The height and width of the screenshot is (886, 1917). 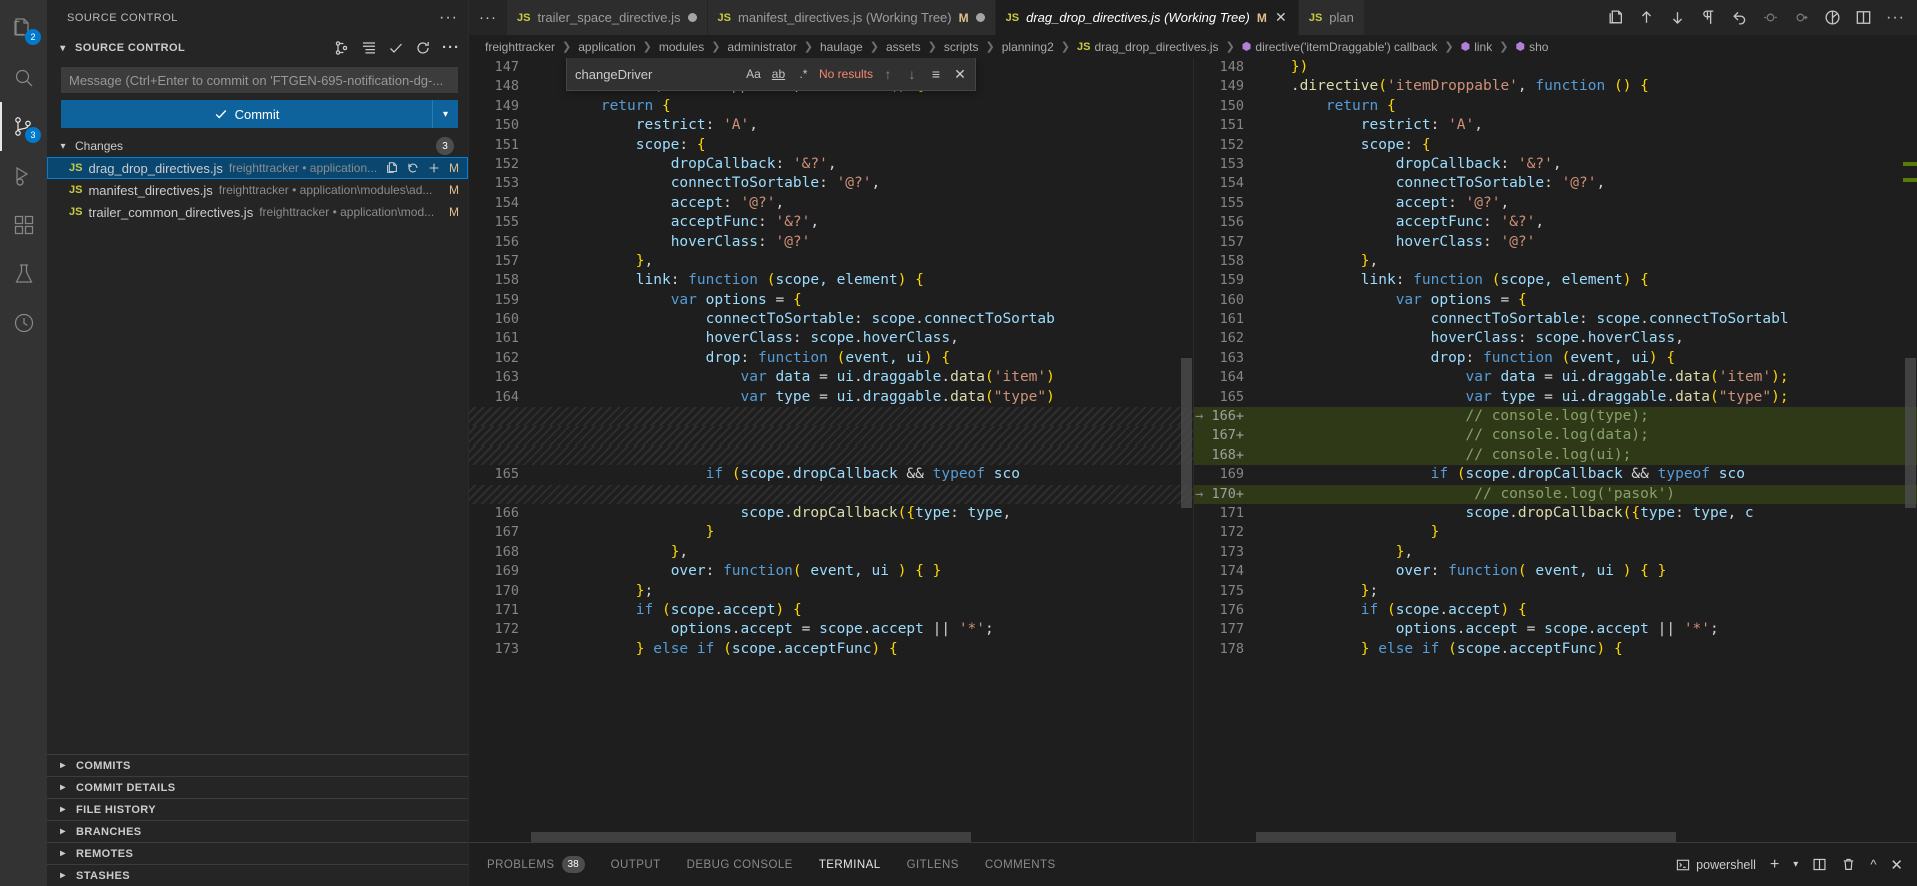 What do you see at coordinates (831, 280) in the screenshot?
I see `code-line: 158 link: function (scope, element) {` at bounding box center [831, 280].